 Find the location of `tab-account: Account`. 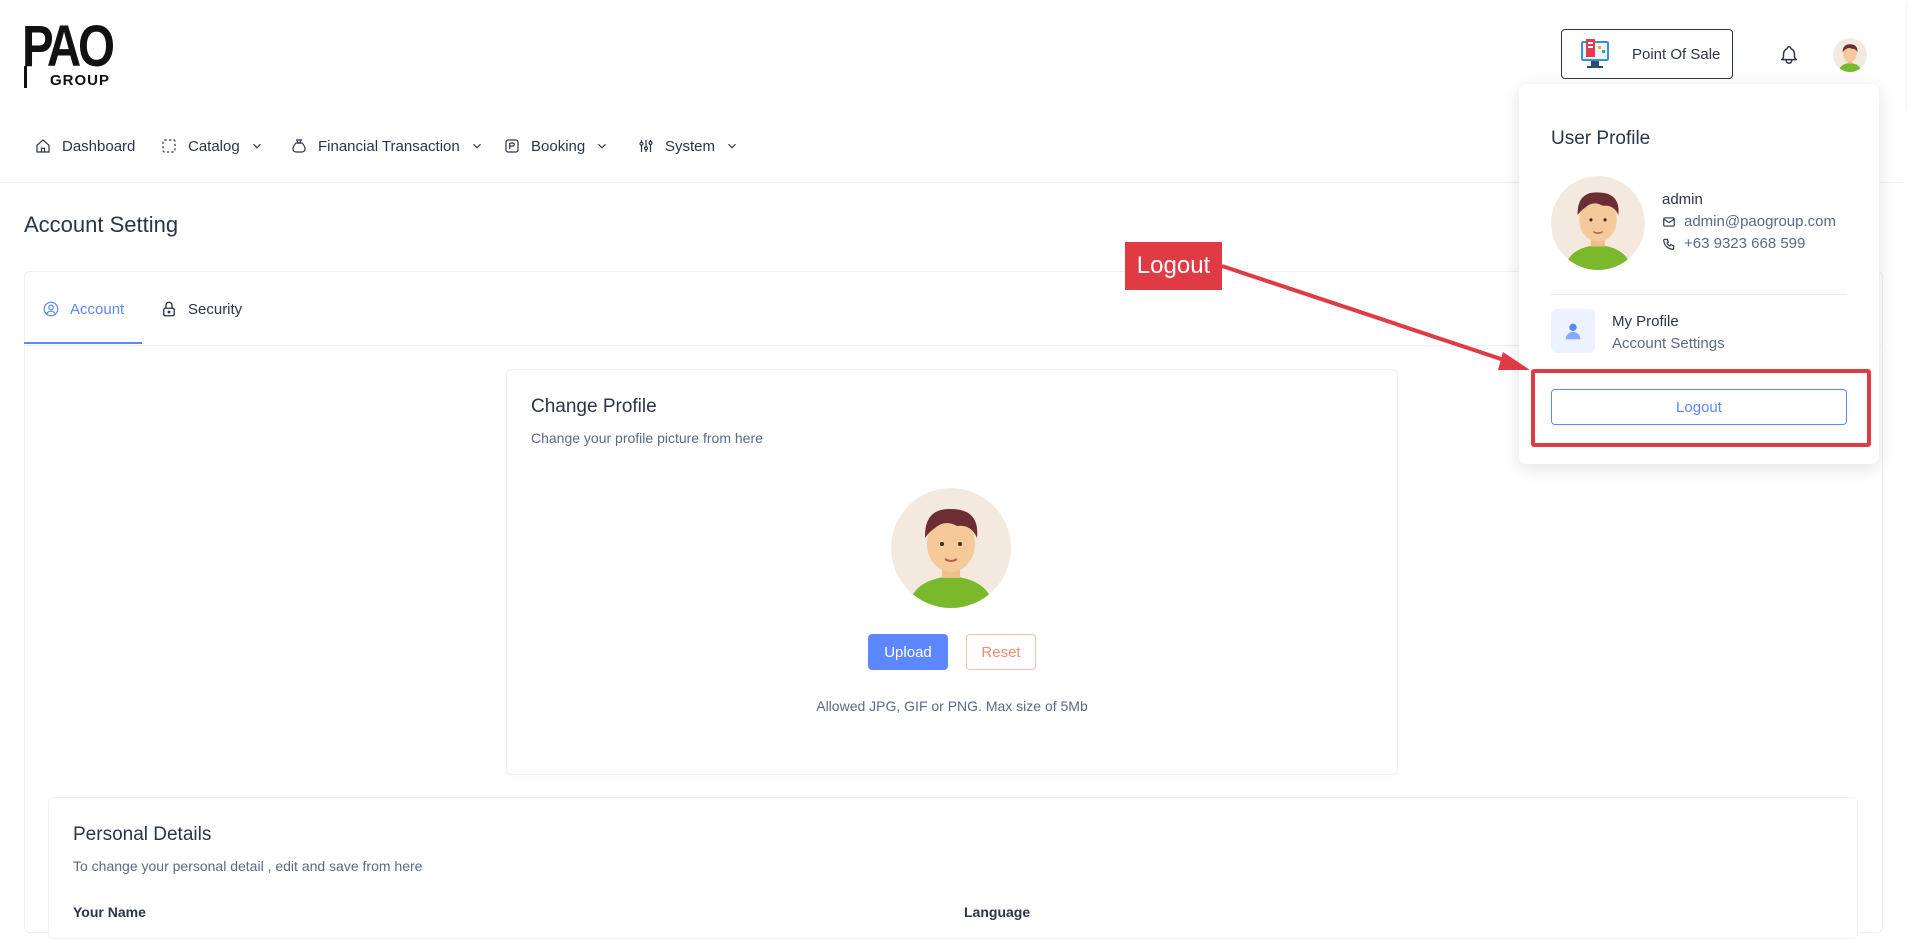

tab-account: Account is located at coordinates (83, 309).